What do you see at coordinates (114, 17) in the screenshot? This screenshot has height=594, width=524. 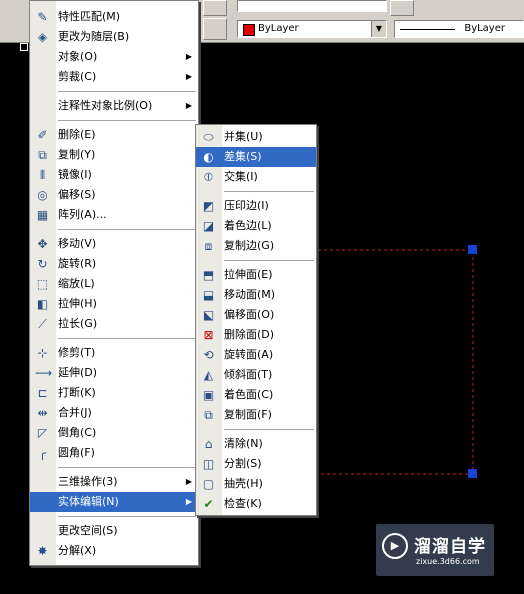 I see `menu-item-match-properties: ✎ 特性匹配(M)` at bounding box center [114, 17].